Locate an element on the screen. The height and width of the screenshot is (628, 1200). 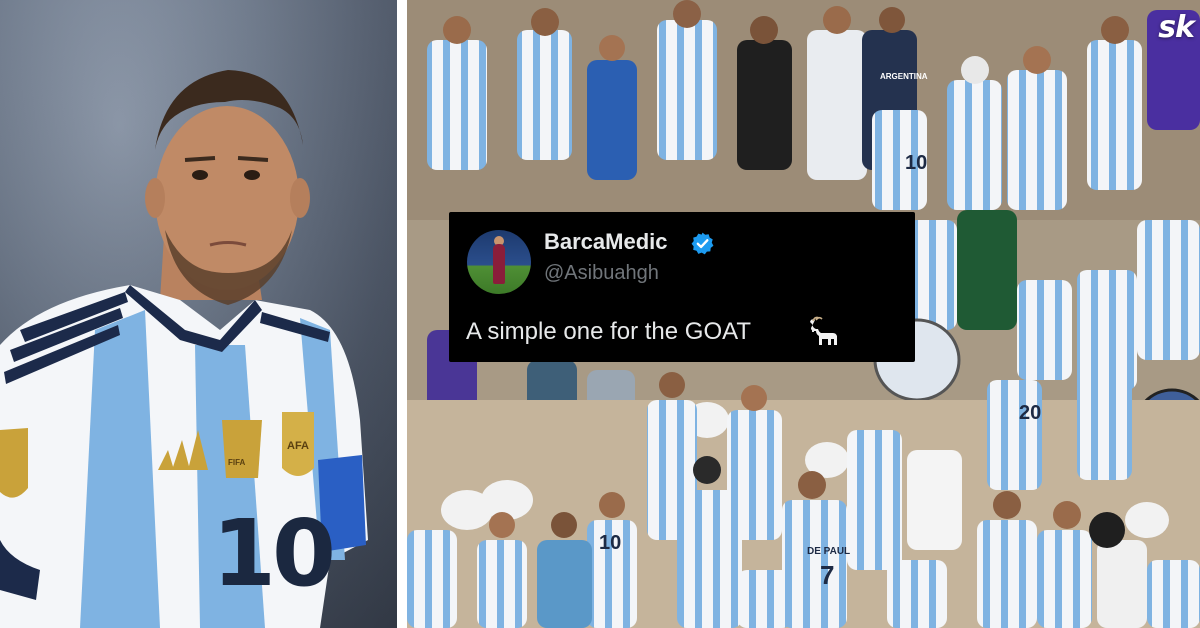
jersey-number-1: 10 is located at coordinates (916, 163).